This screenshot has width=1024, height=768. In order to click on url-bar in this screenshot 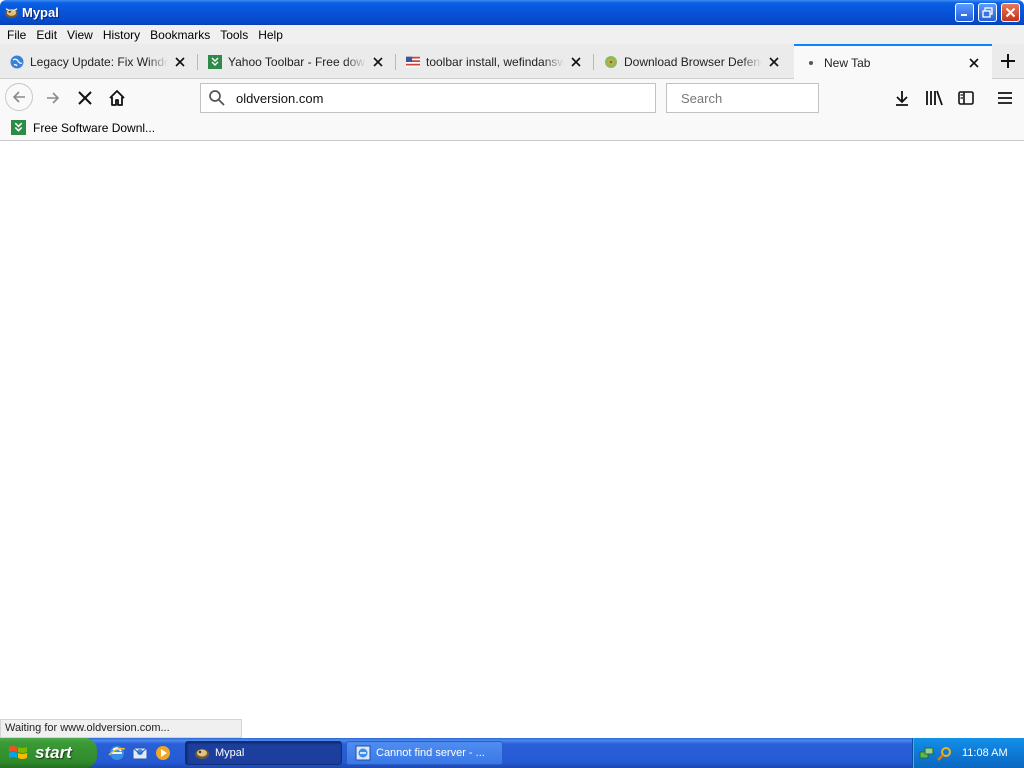, I will do `click(428, 98)`.